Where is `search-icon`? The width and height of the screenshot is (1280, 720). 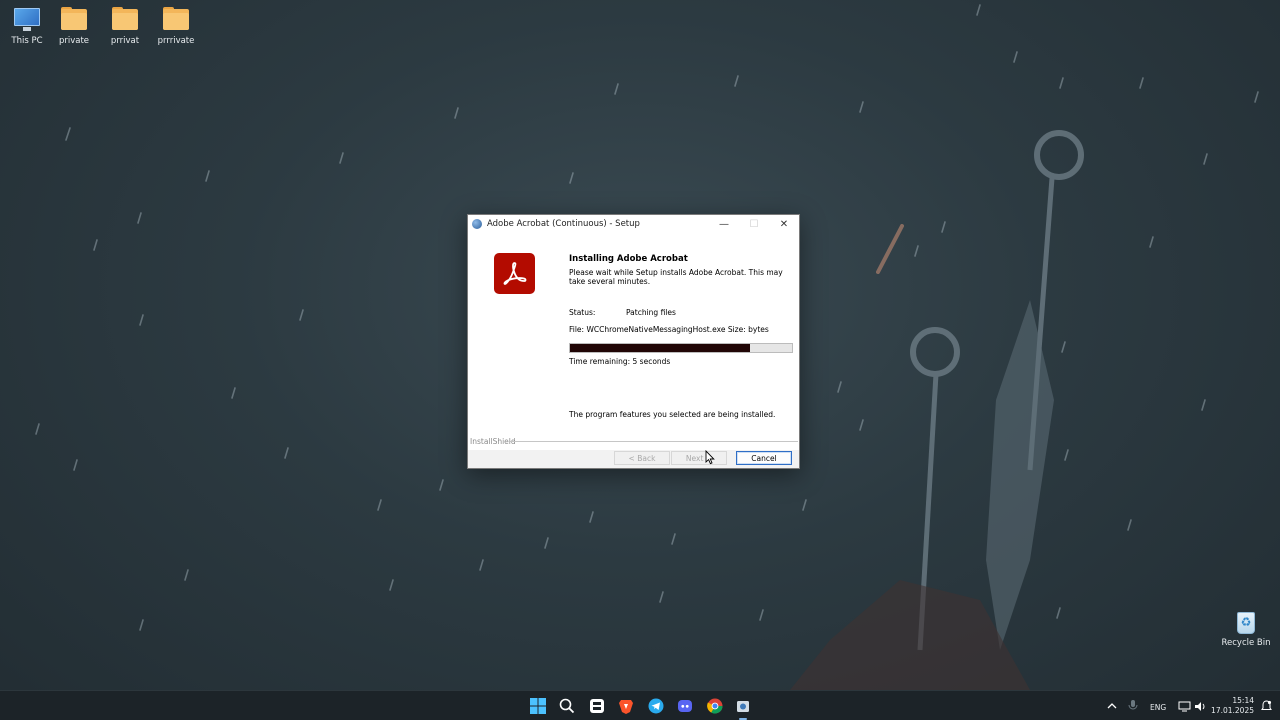
search-icon is located at coordinates (567, 706).